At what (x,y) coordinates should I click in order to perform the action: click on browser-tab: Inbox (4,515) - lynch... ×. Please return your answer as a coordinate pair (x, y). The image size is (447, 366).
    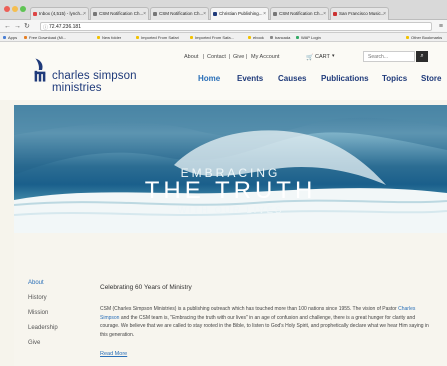
    Looking at the image, I should click on (59, 13).